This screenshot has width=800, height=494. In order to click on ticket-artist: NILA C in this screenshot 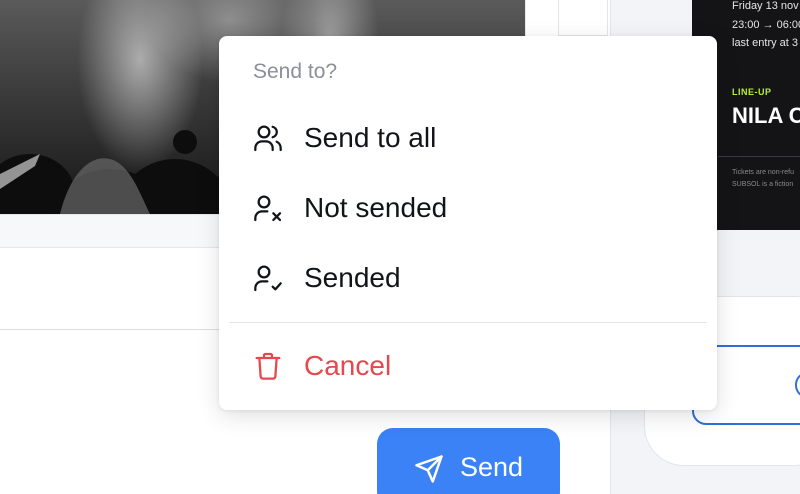, I will do `click(766, 115)`.